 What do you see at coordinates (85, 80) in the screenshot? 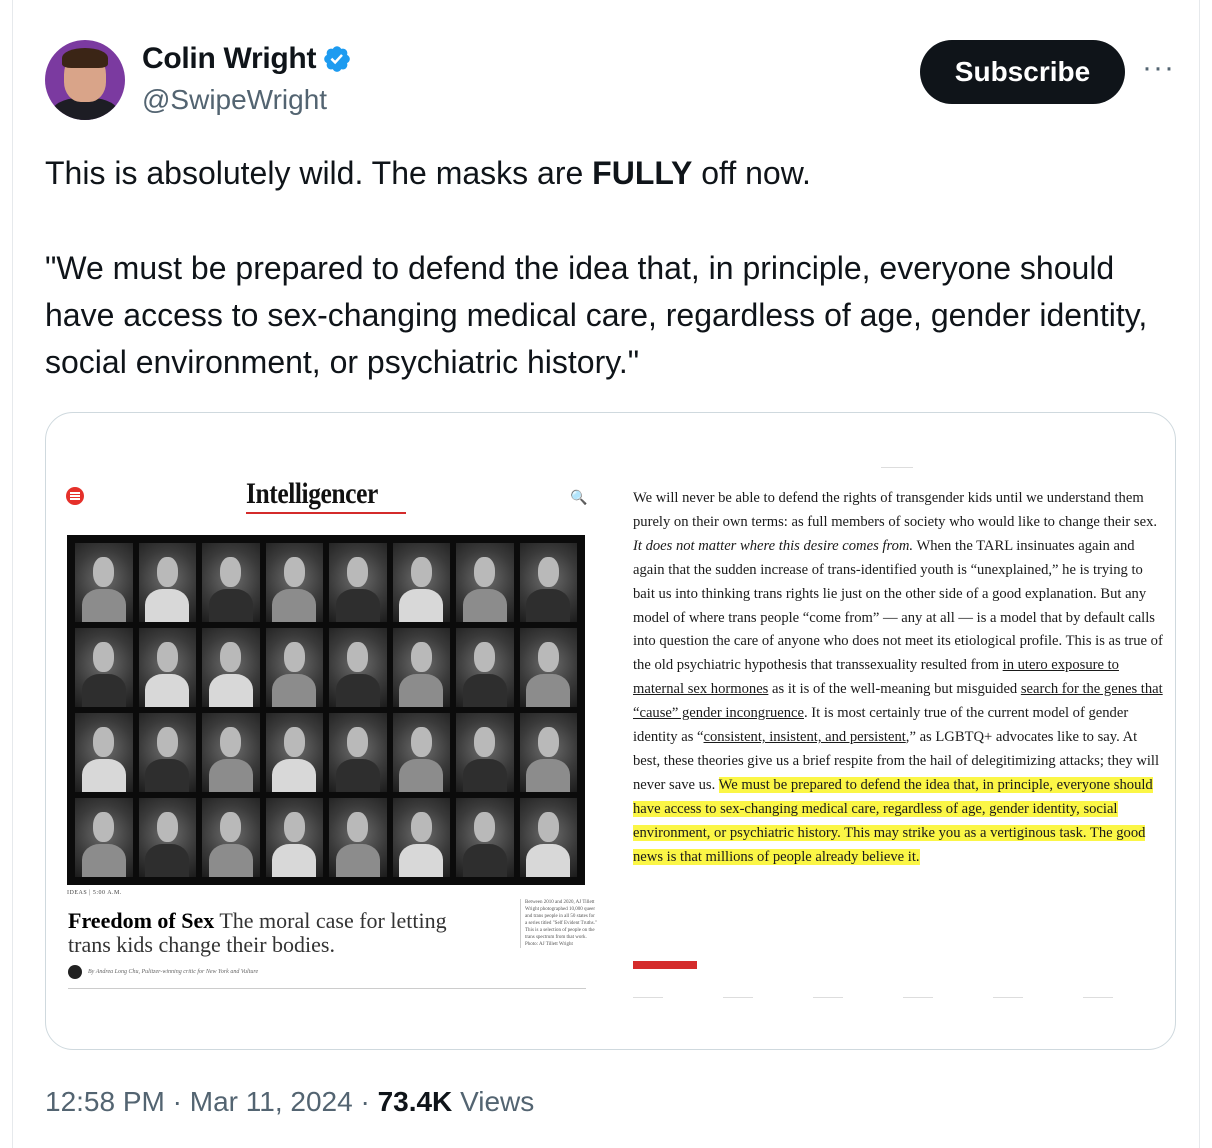
I see `avatar` at bounding box center [85, 80].